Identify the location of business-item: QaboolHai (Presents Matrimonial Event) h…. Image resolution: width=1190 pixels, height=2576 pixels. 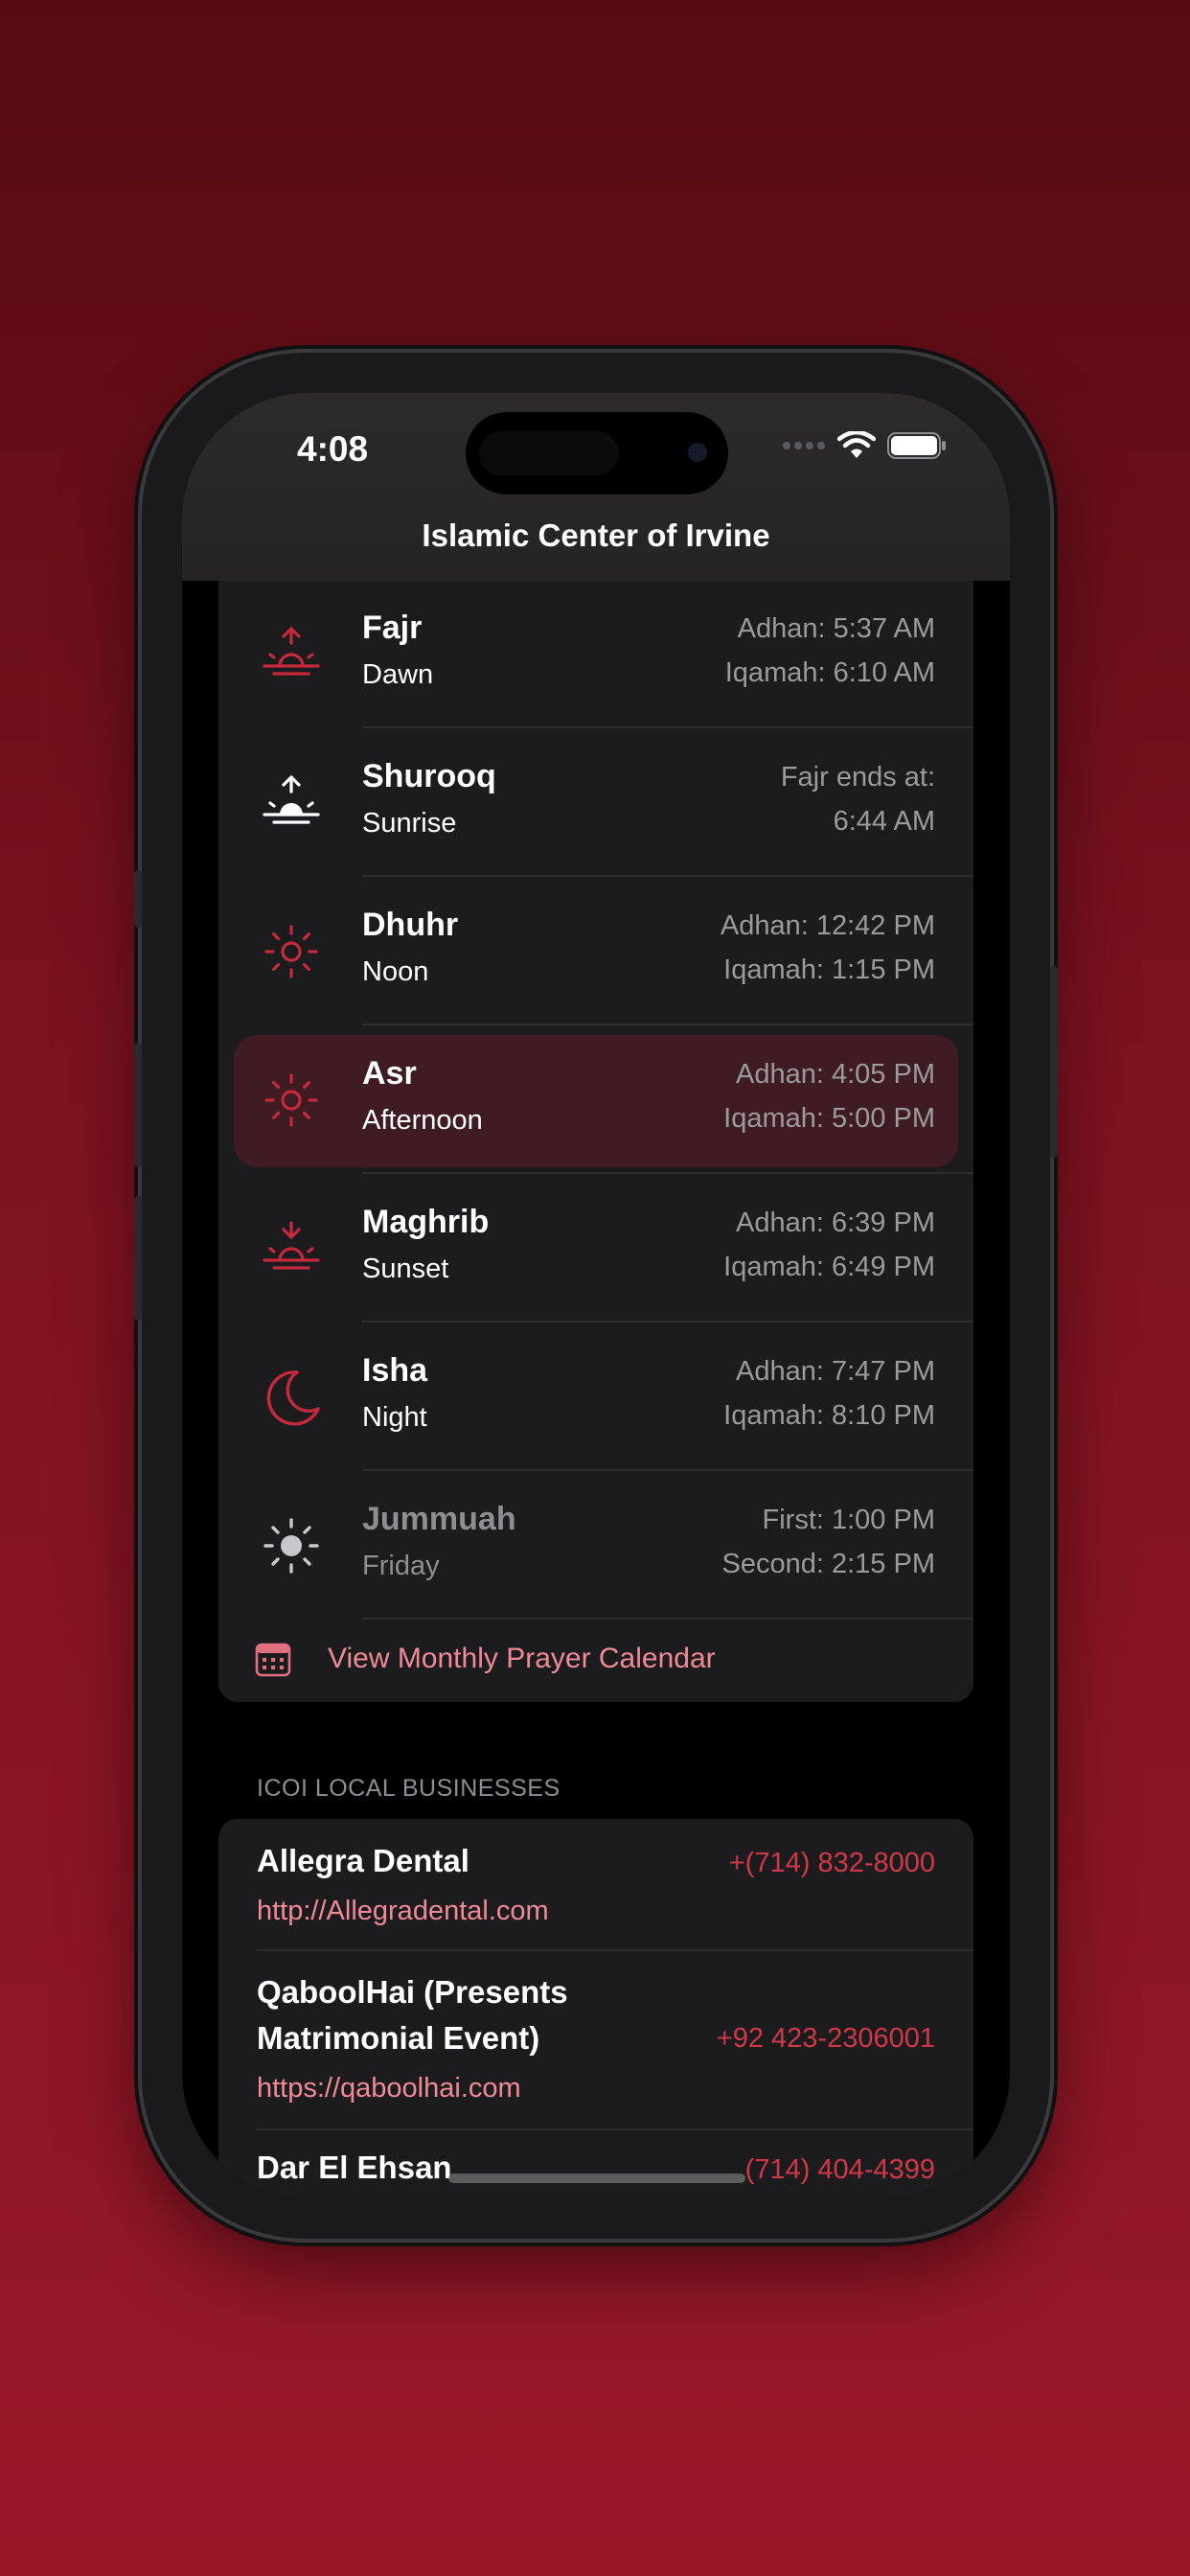
(595, 2041).